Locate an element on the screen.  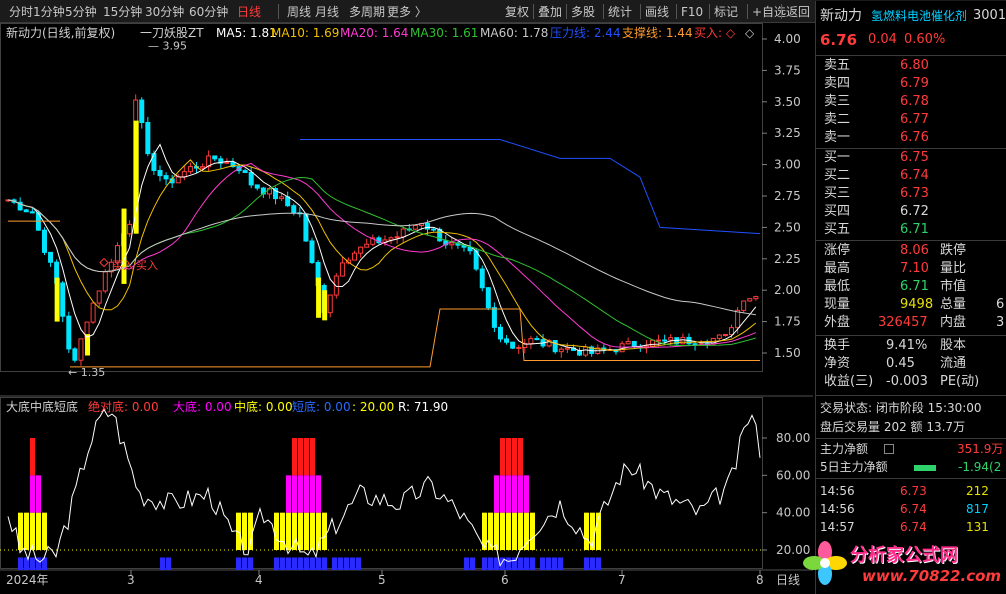
short-bottom-legend: 短底: 0.00 is located at coordinates (321, 407).